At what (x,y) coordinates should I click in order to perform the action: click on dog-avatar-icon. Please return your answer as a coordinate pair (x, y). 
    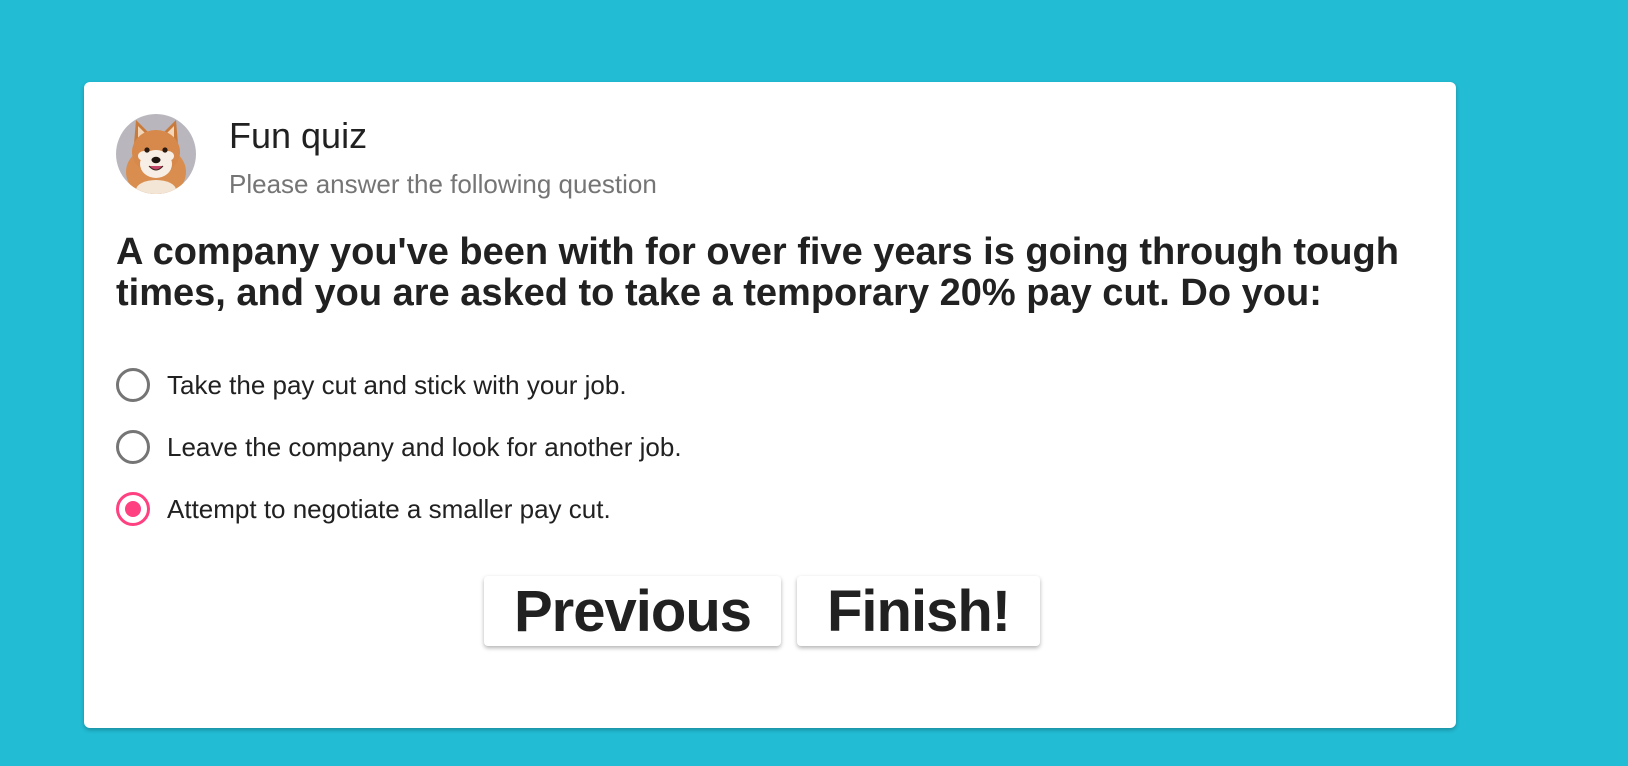
    Looking at the image, I should click on (156, 154).